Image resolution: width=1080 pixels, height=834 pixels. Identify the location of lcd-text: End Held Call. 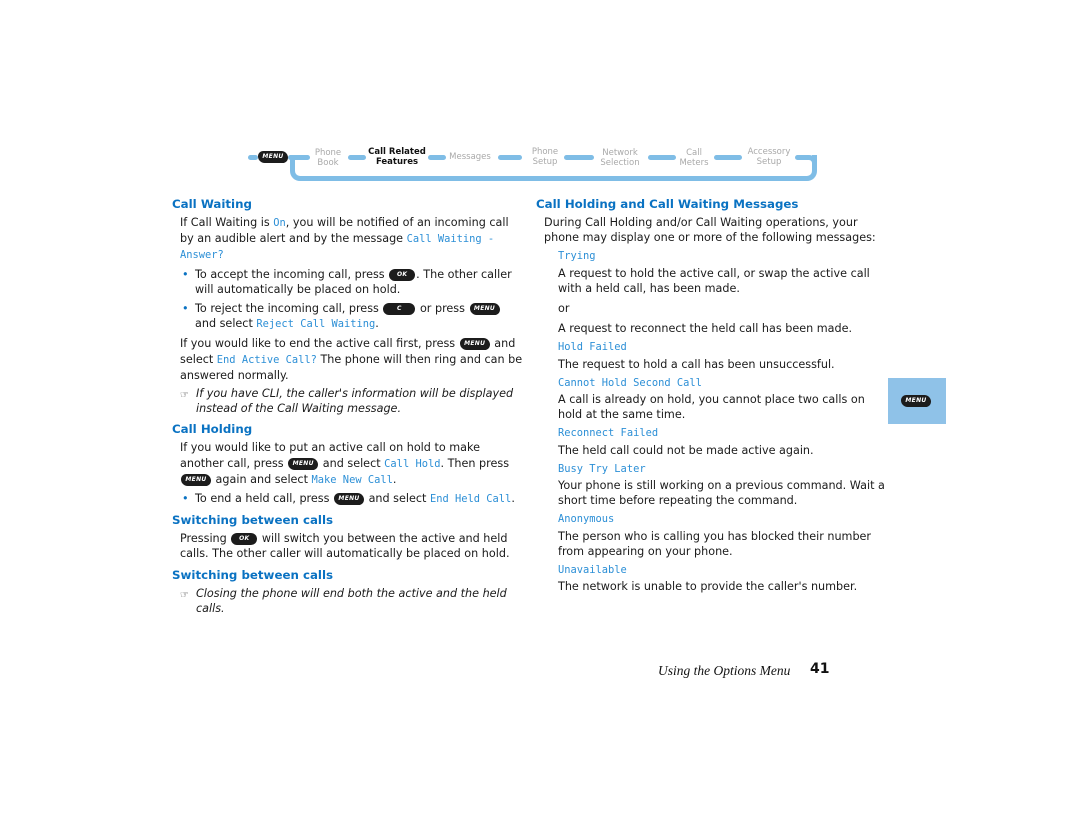
(470, 499).